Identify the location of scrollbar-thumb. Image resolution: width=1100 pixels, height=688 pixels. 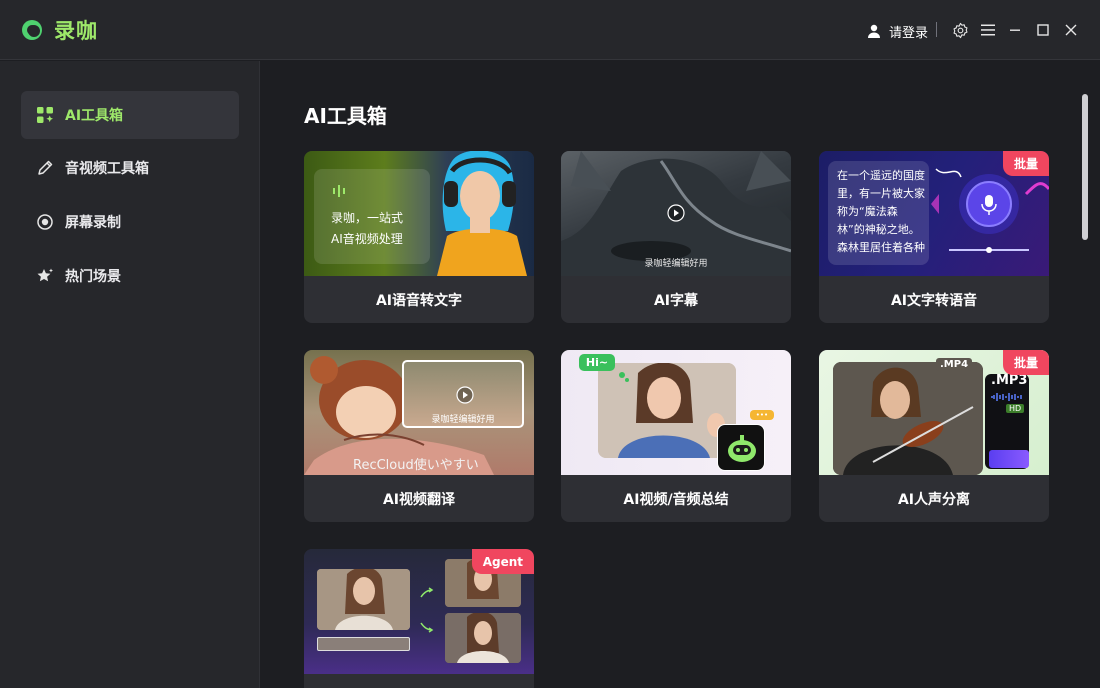
(1085, 167).